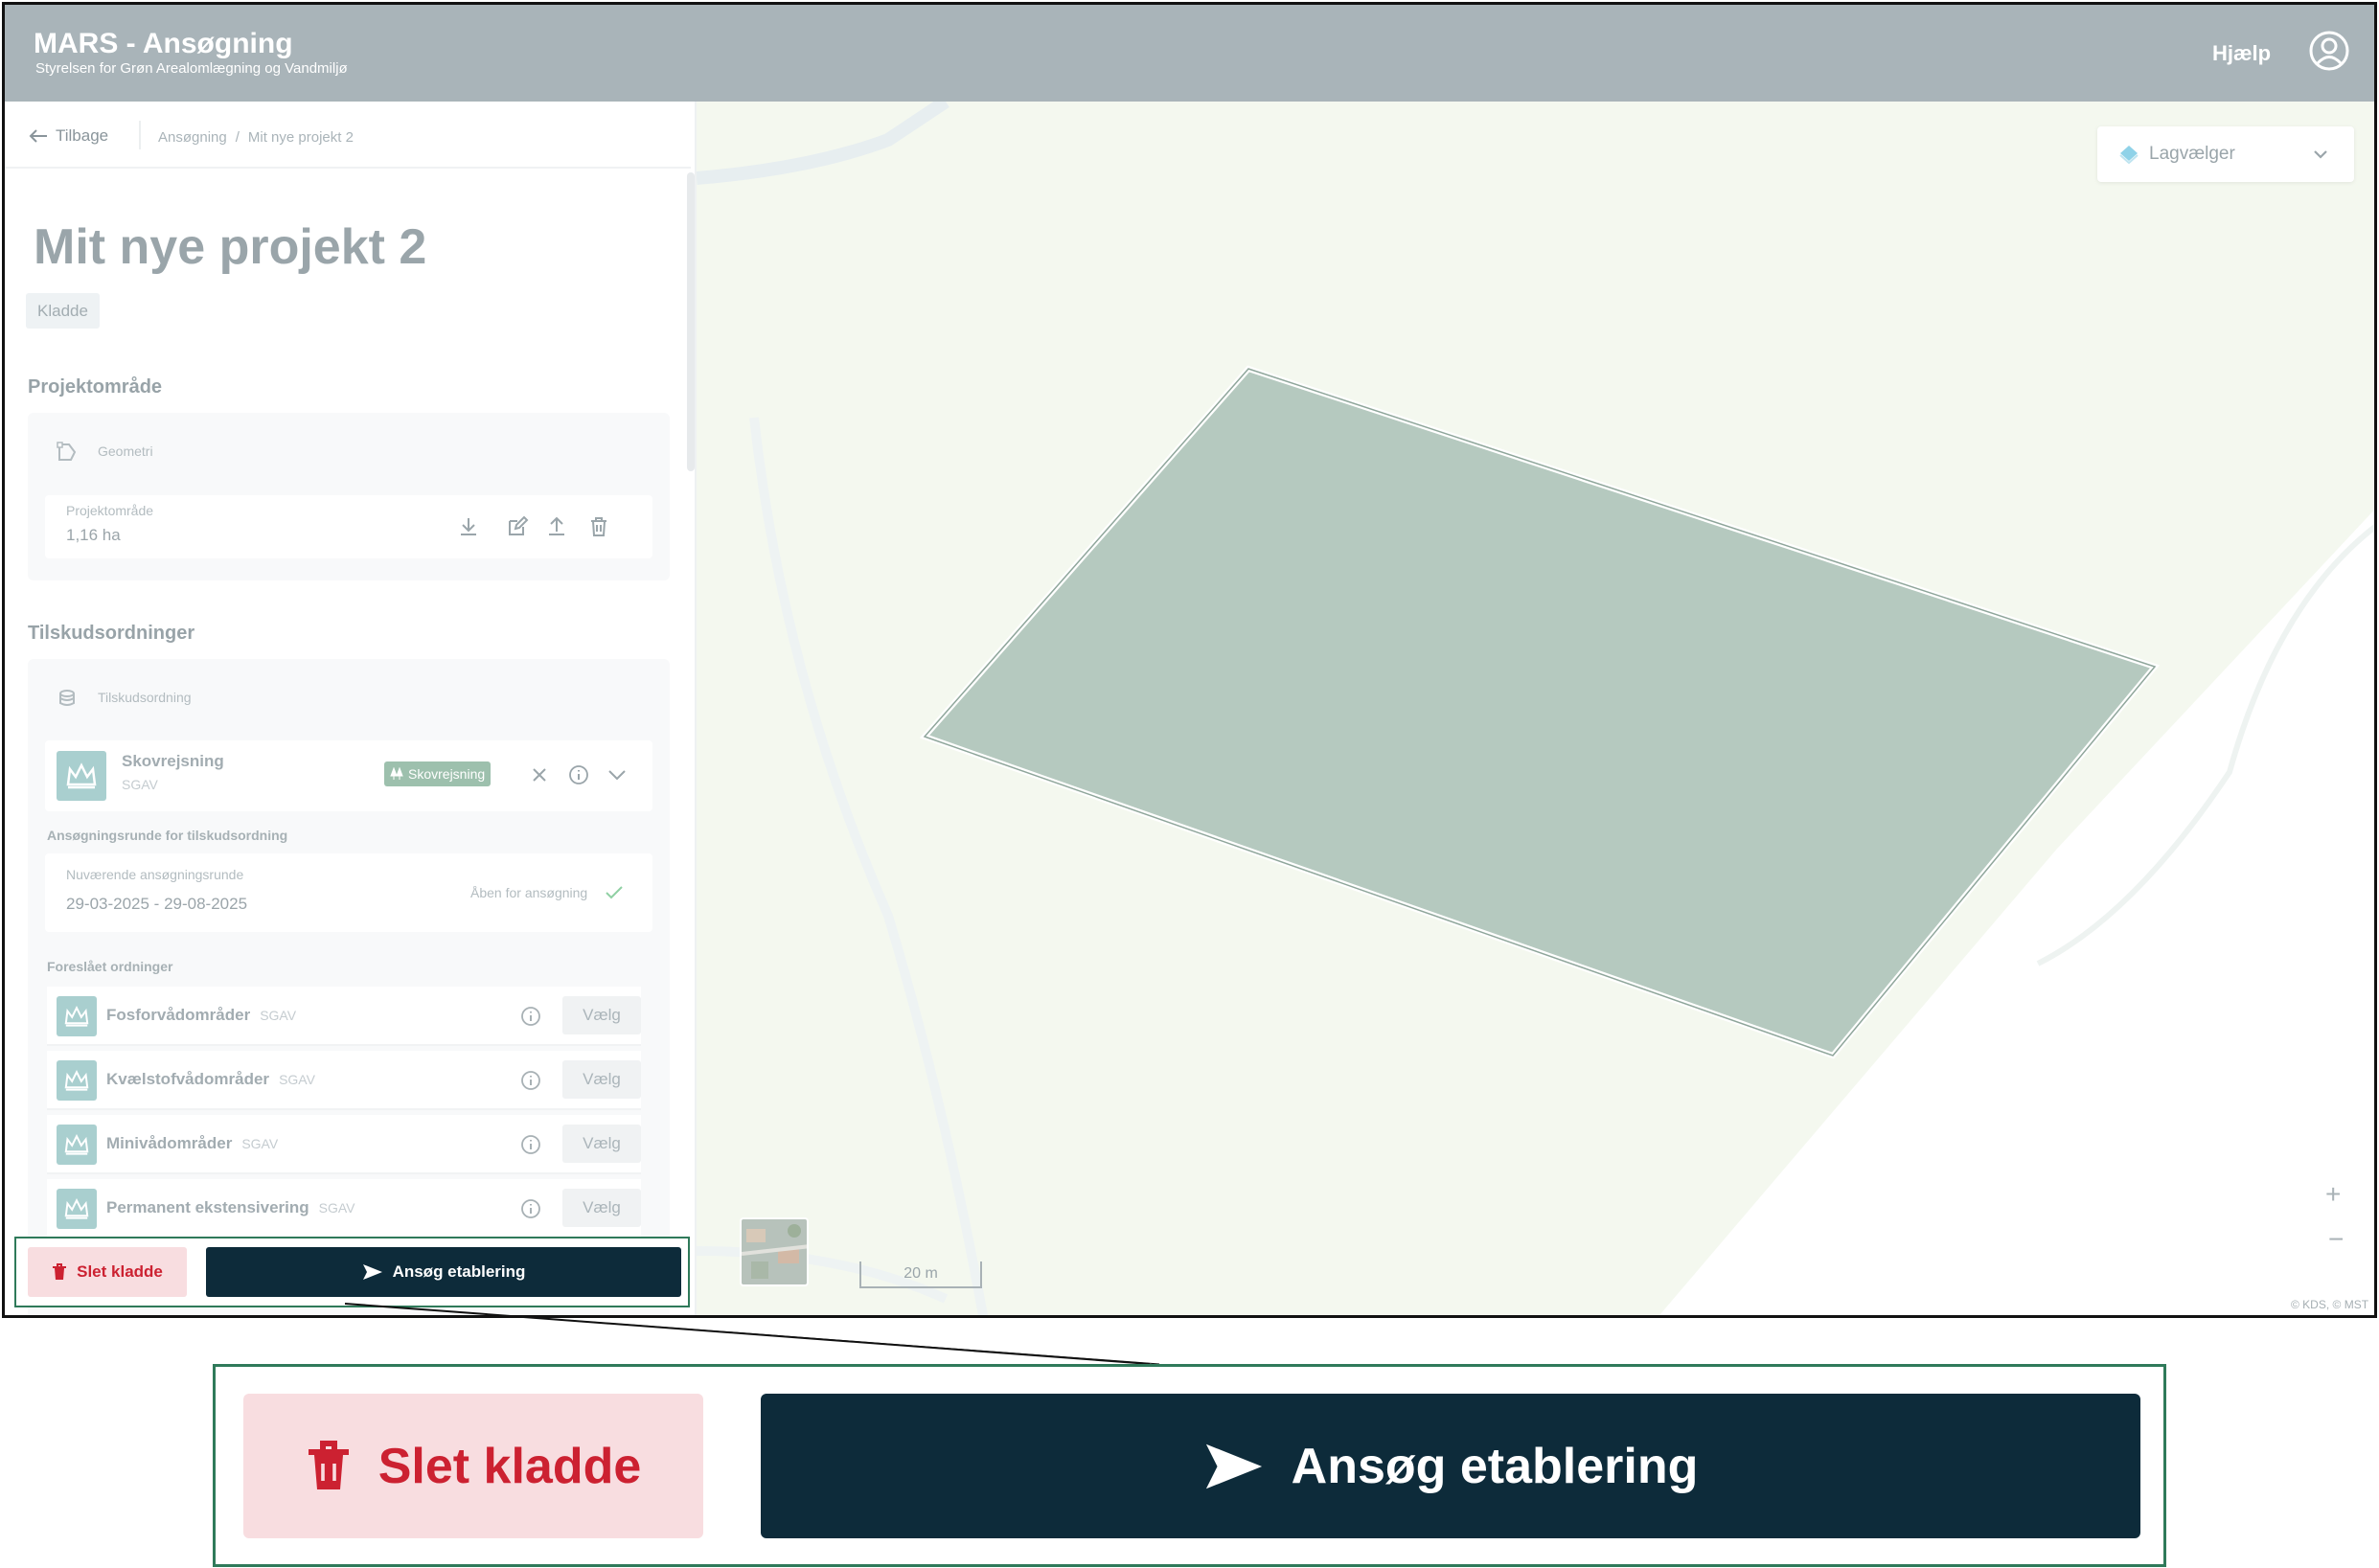  Describe the element at coordinates (1495, 1466) in the screenshot. I see `apply-establishment-label-zoomed: Ansøg etablering` at that location.